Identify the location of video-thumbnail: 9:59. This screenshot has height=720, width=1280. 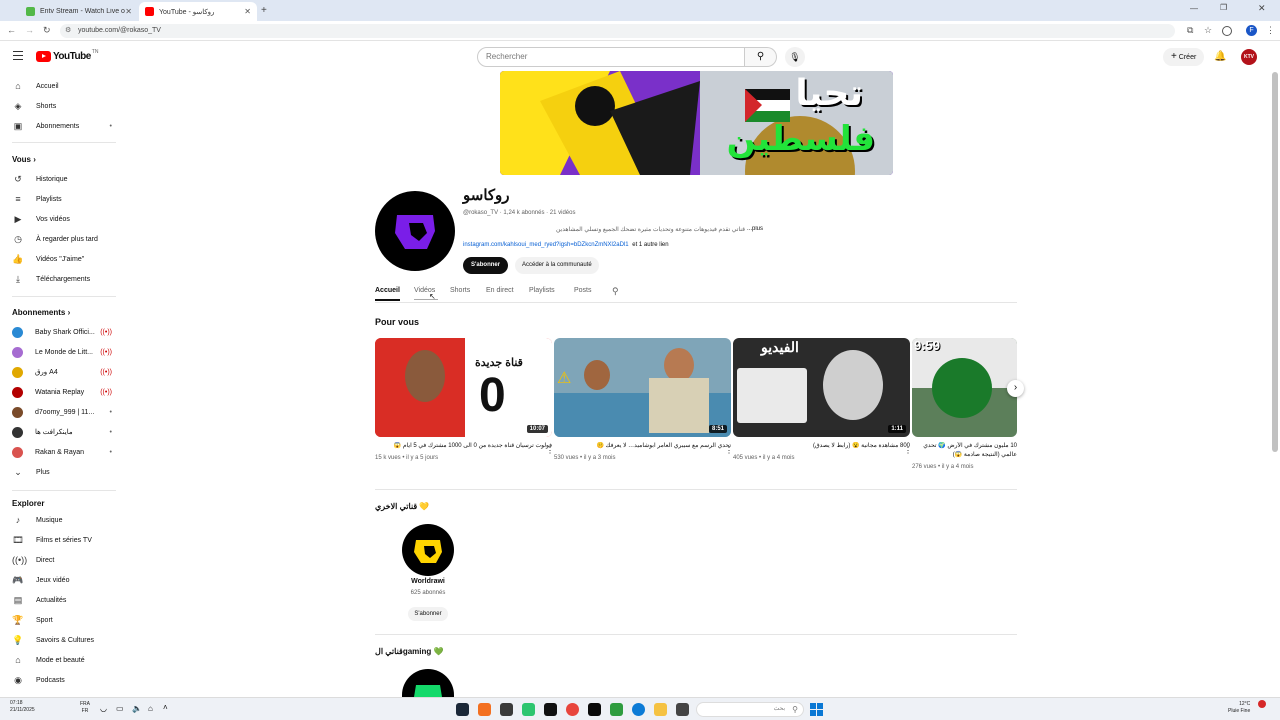
(964, 387).